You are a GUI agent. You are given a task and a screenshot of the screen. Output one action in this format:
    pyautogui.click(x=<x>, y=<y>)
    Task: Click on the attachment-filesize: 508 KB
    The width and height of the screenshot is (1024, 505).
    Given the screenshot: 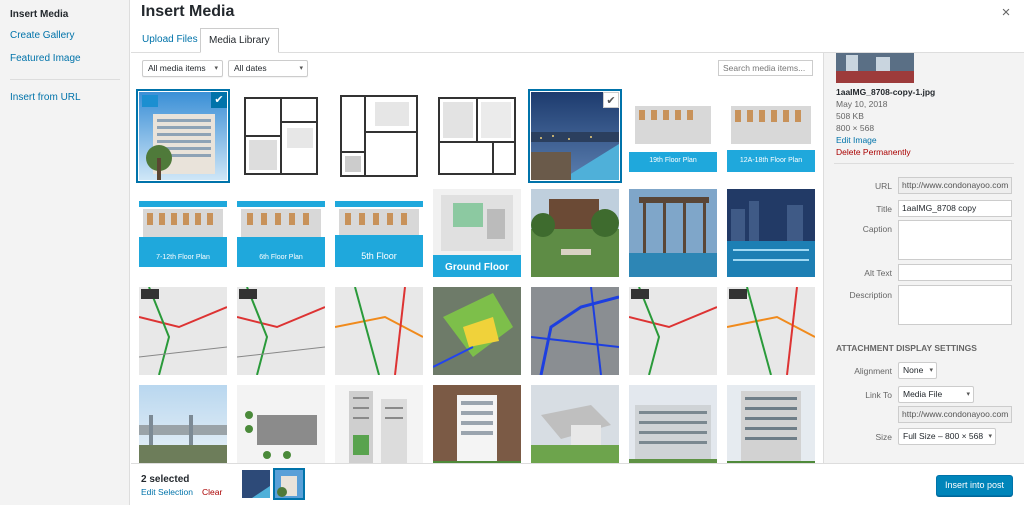 What is the action you would take?
    pyautogui.click(x=850, y=116)
    